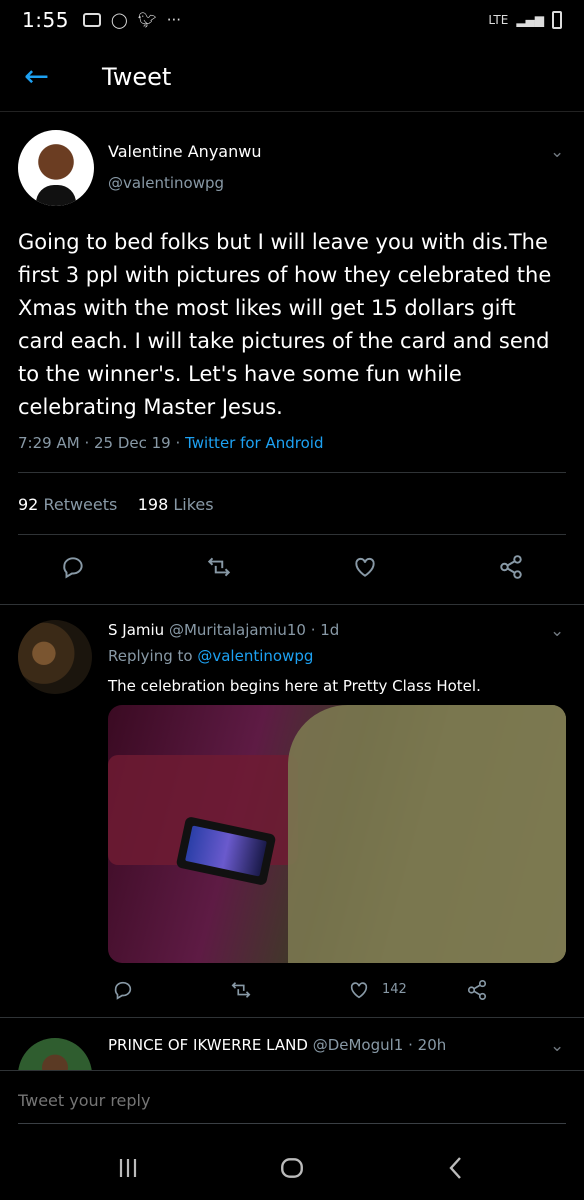  Describe the element at coordinates (166, 183) in the screenshot. I see `author-handle: @valentinowpg` at that location.